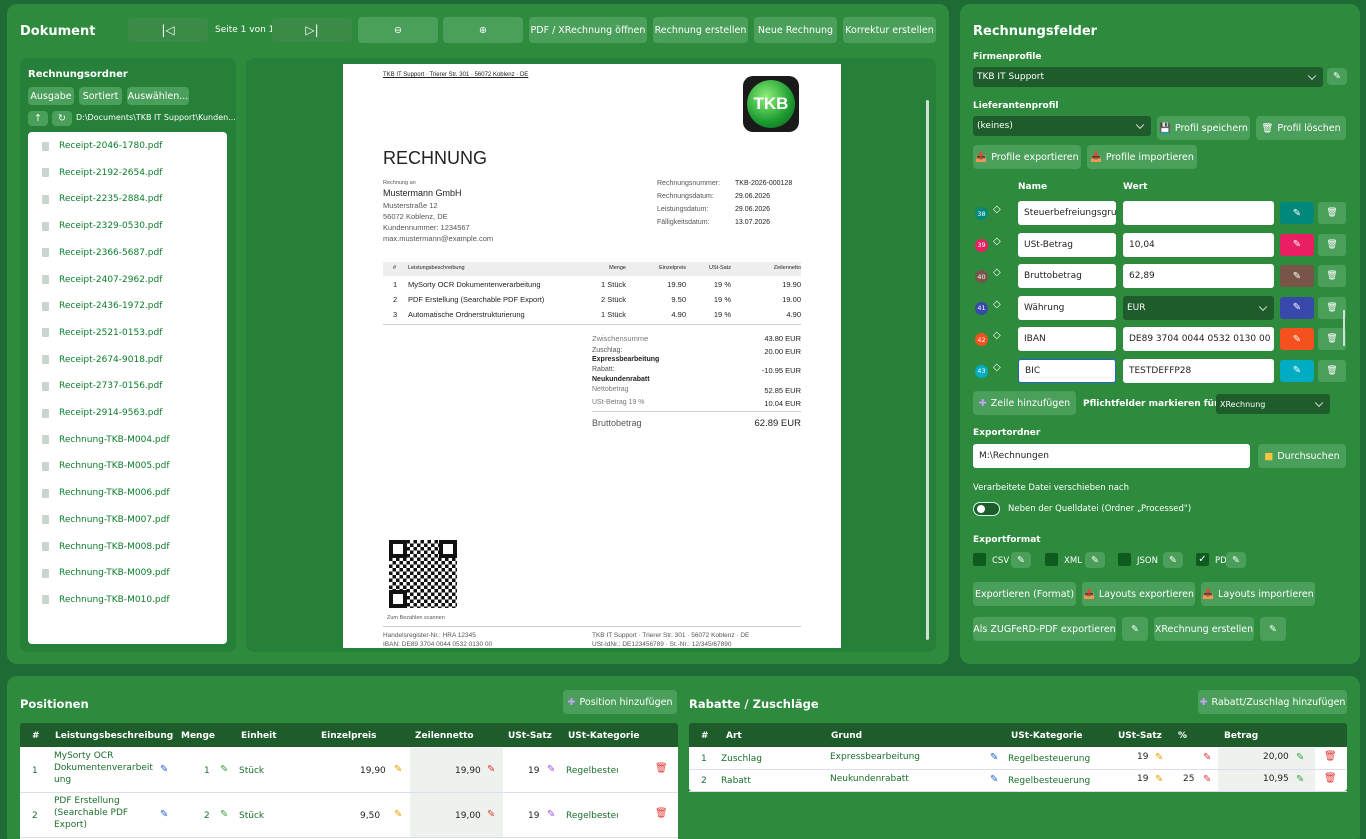 This screenshot has height=839, width=1366. What do you see at coordinates (168, 30) in the screenshot?
I see `first-page-button: |◁` at bounding box center [168, 30].